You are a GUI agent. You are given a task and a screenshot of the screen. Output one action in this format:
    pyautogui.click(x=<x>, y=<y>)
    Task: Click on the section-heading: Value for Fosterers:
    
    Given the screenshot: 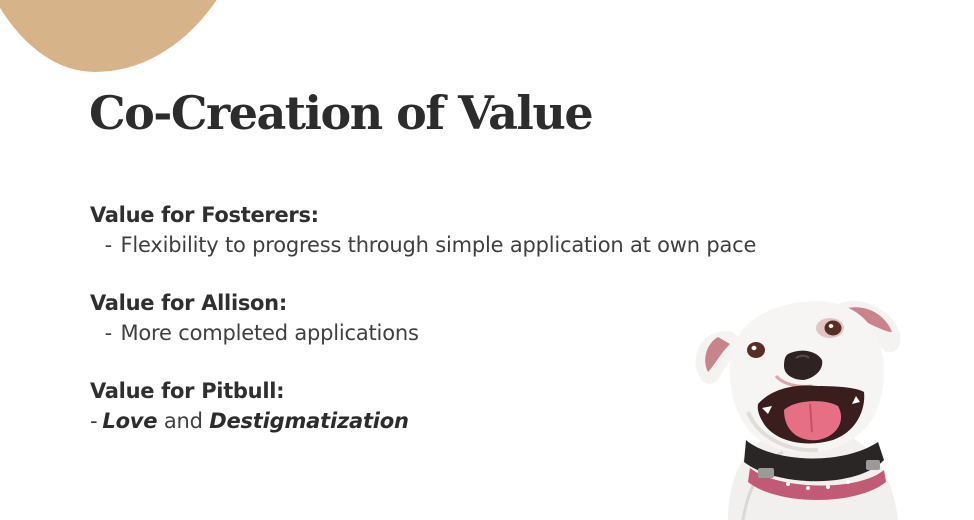 What is the action you would take?
    pyautogui.click(x=204, y=215)
    